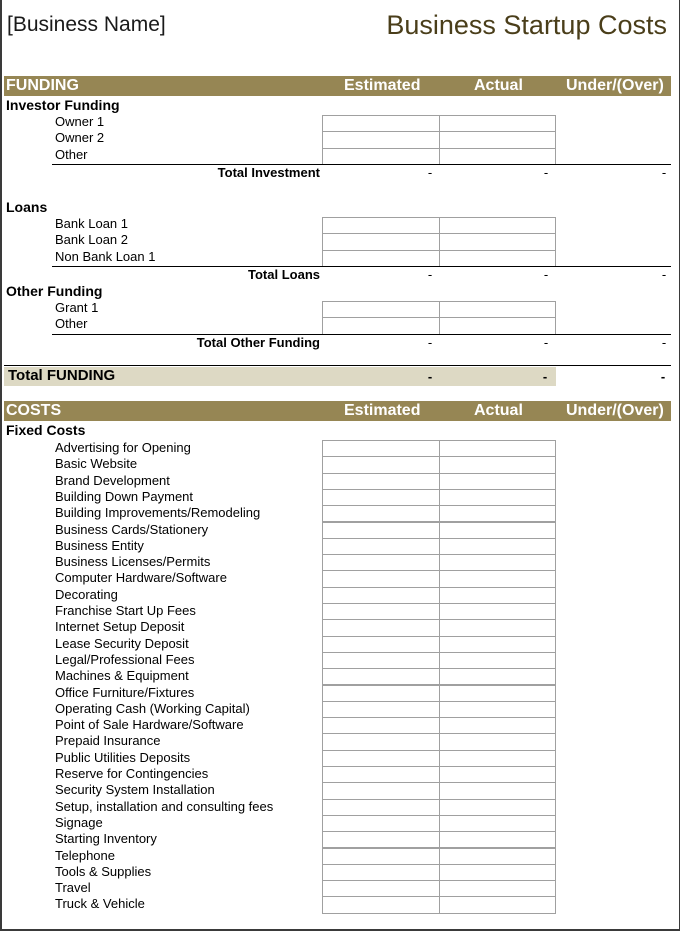  Describe the element at coordinates (99, 545) in the screenshot. I see `line-item-label: Business Entity` at that location.